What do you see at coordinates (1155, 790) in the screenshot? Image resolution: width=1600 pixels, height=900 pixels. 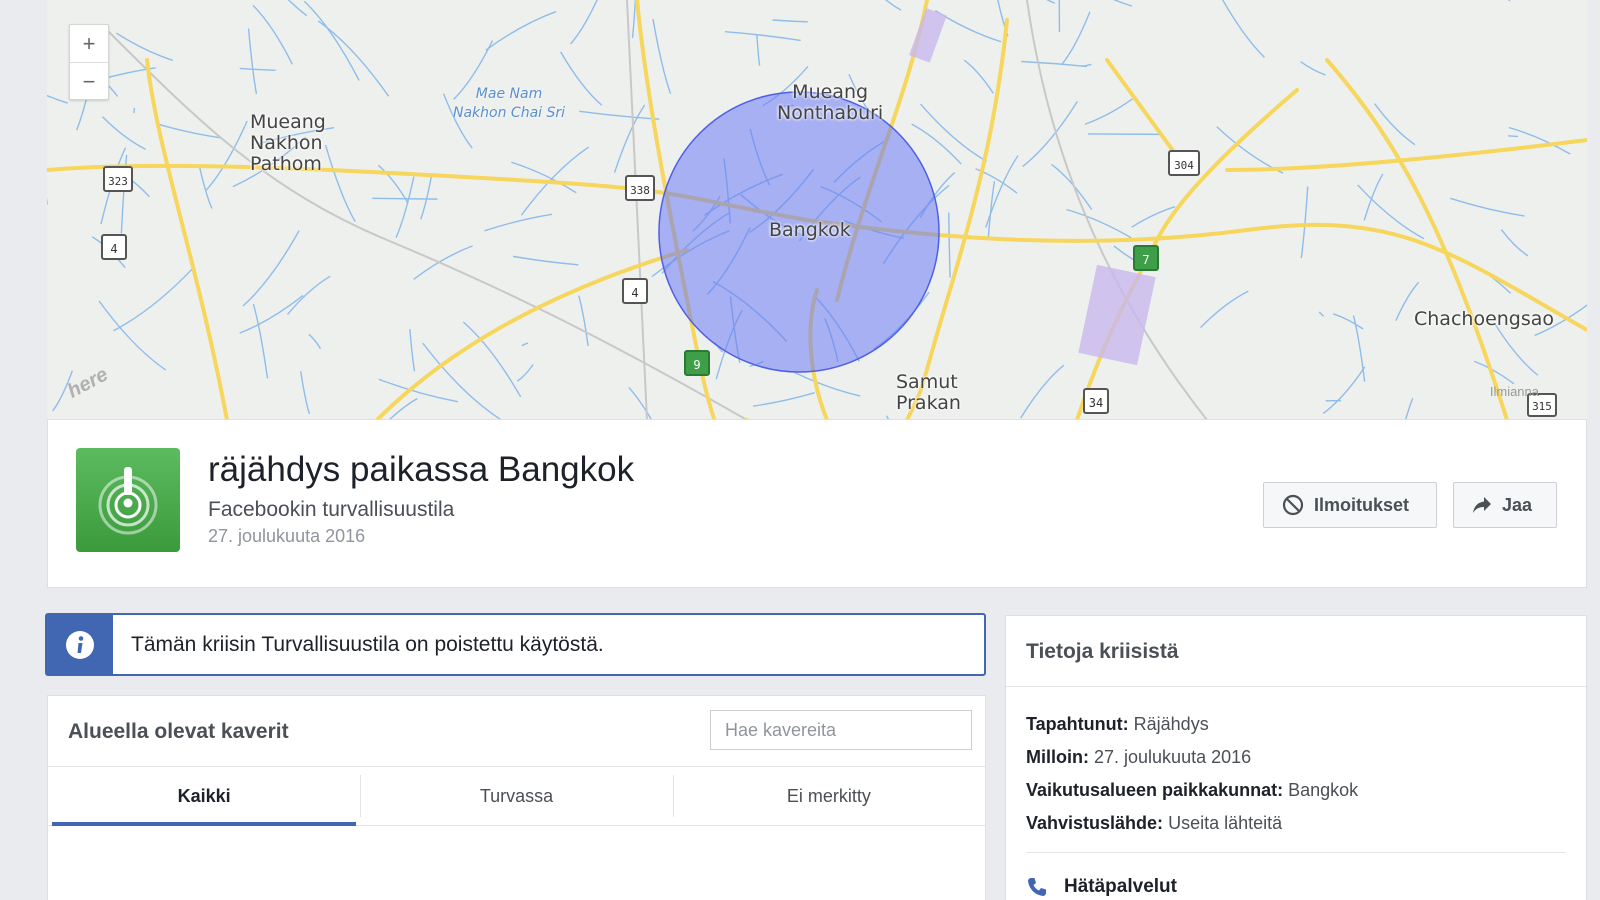 I see `info-row-key: Vaikutusalueen paikkakunnat:` at bounding box center [1155, 790].